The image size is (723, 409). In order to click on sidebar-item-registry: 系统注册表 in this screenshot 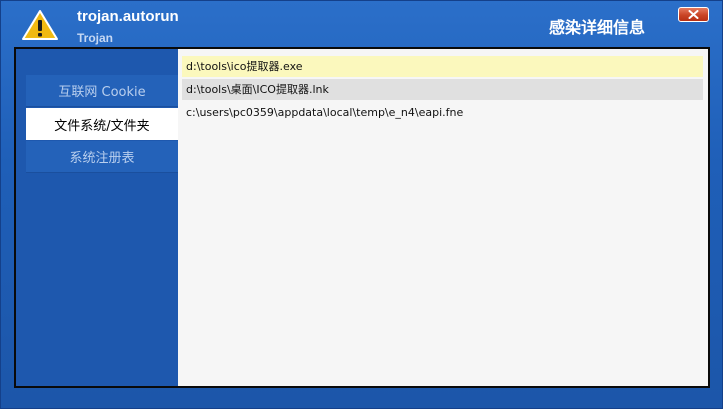, I will do `click(102, 157)`.